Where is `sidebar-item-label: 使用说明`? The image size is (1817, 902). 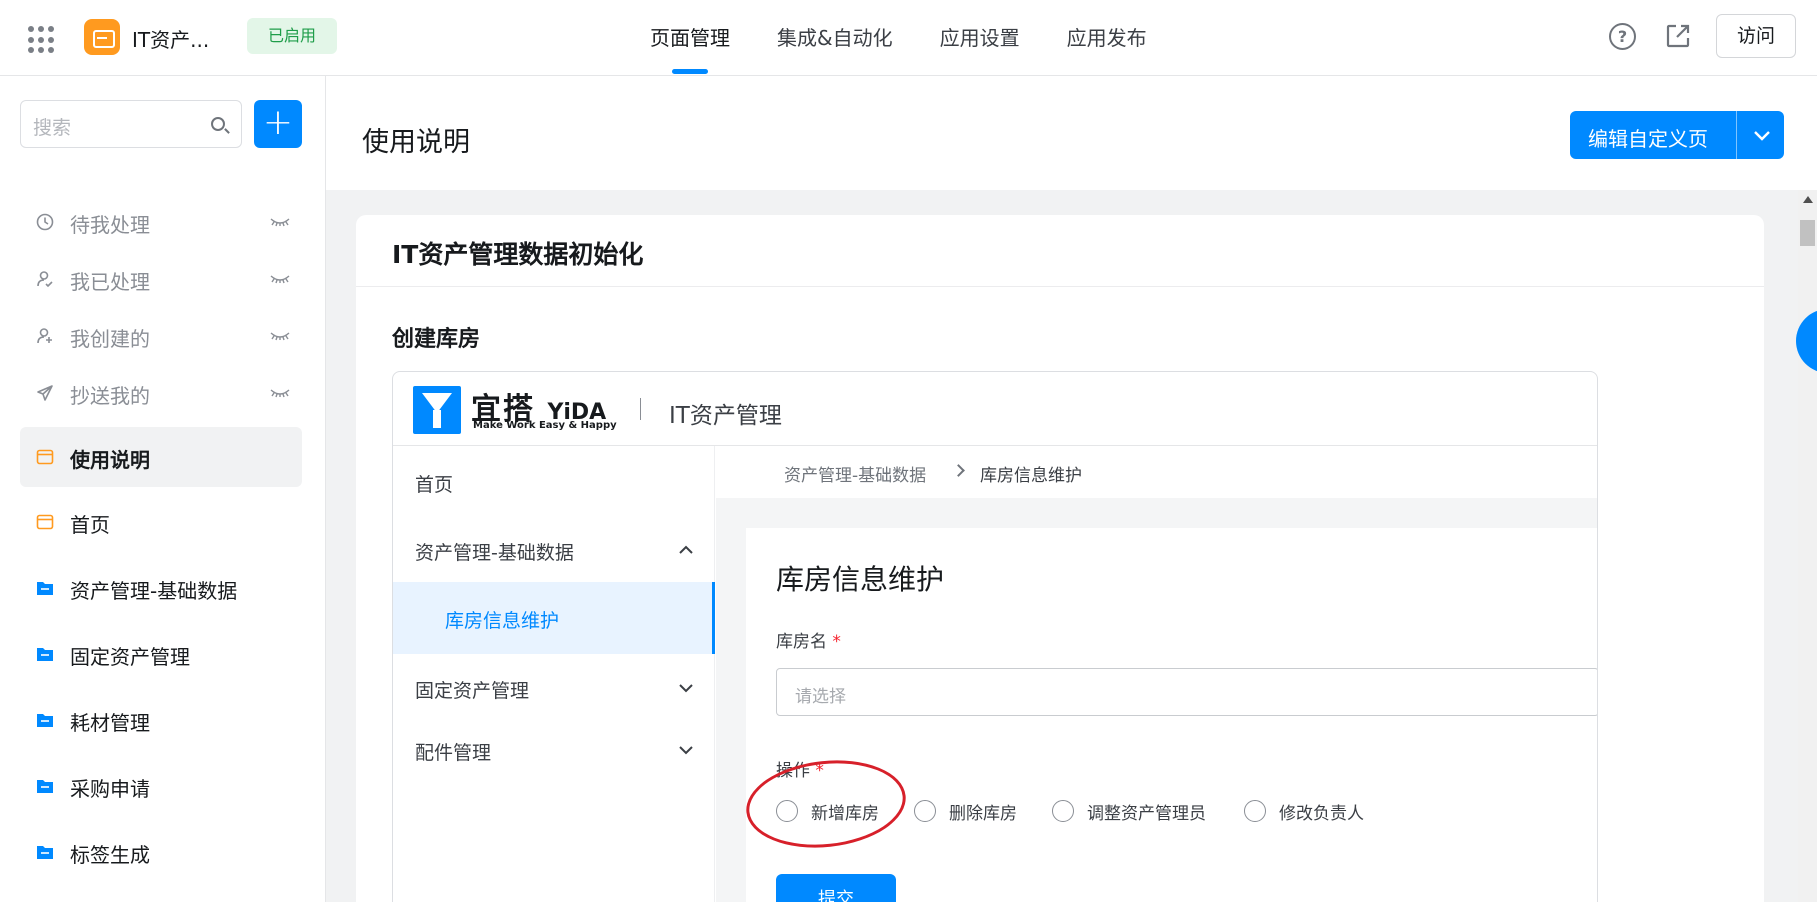 sidebar-item-label: 使用说明 is located at coordinates (110, 460).